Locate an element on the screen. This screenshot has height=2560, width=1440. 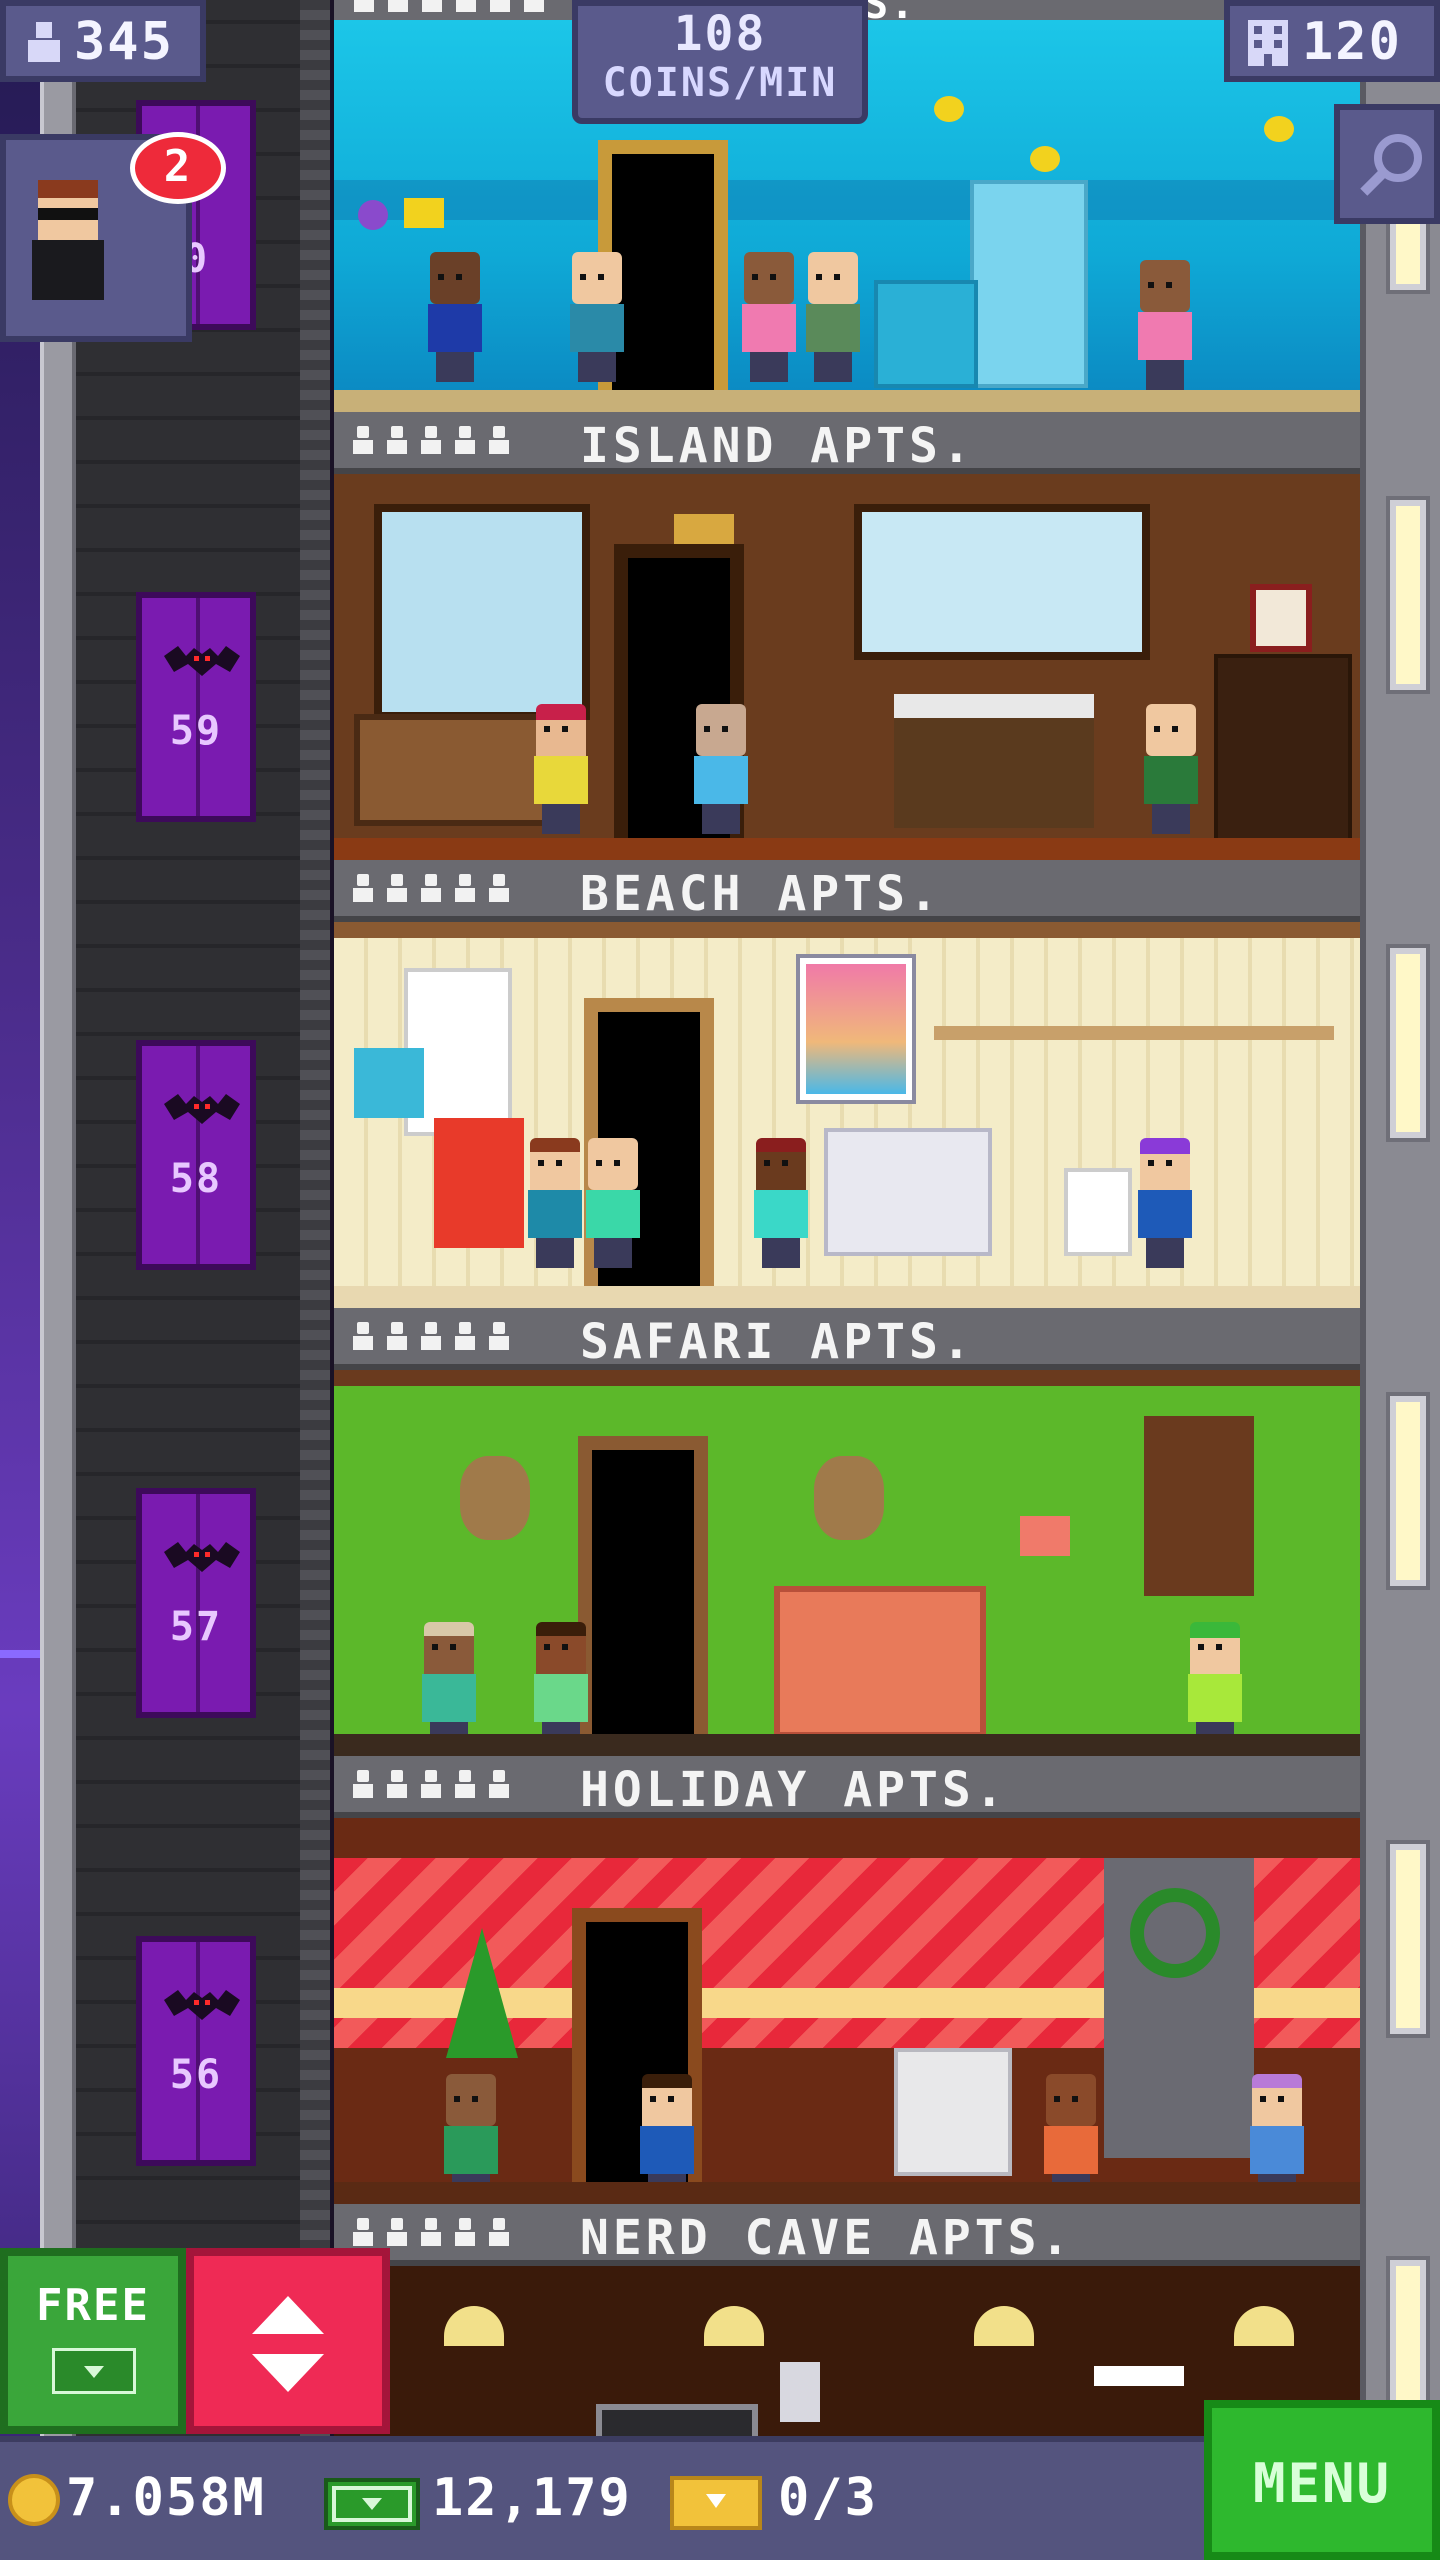
airplane-model is located at coordinates (1139, 2376).